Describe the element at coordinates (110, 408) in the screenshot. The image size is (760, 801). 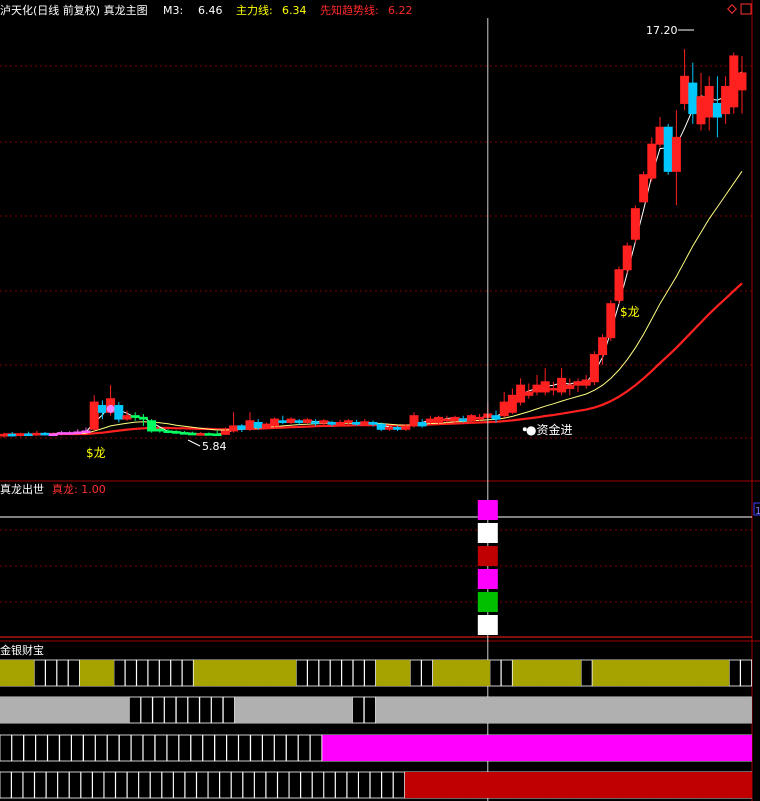
I see `pink-marker` at that location.